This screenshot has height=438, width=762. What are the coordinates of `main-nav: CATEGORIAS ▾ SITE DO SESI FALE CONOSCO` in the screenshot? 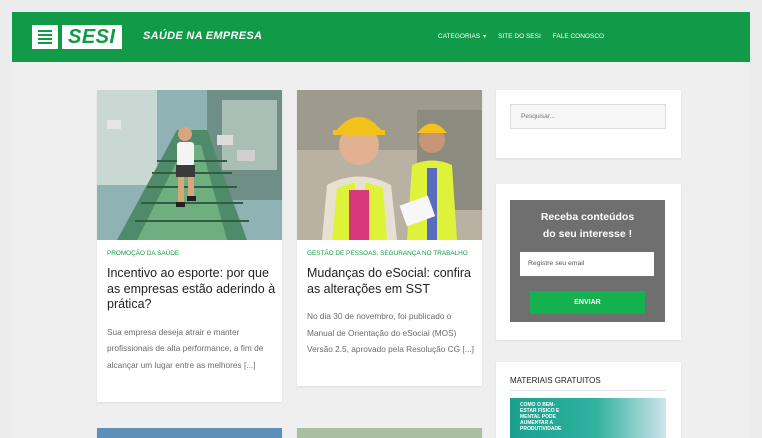 It's located at (527, 36).